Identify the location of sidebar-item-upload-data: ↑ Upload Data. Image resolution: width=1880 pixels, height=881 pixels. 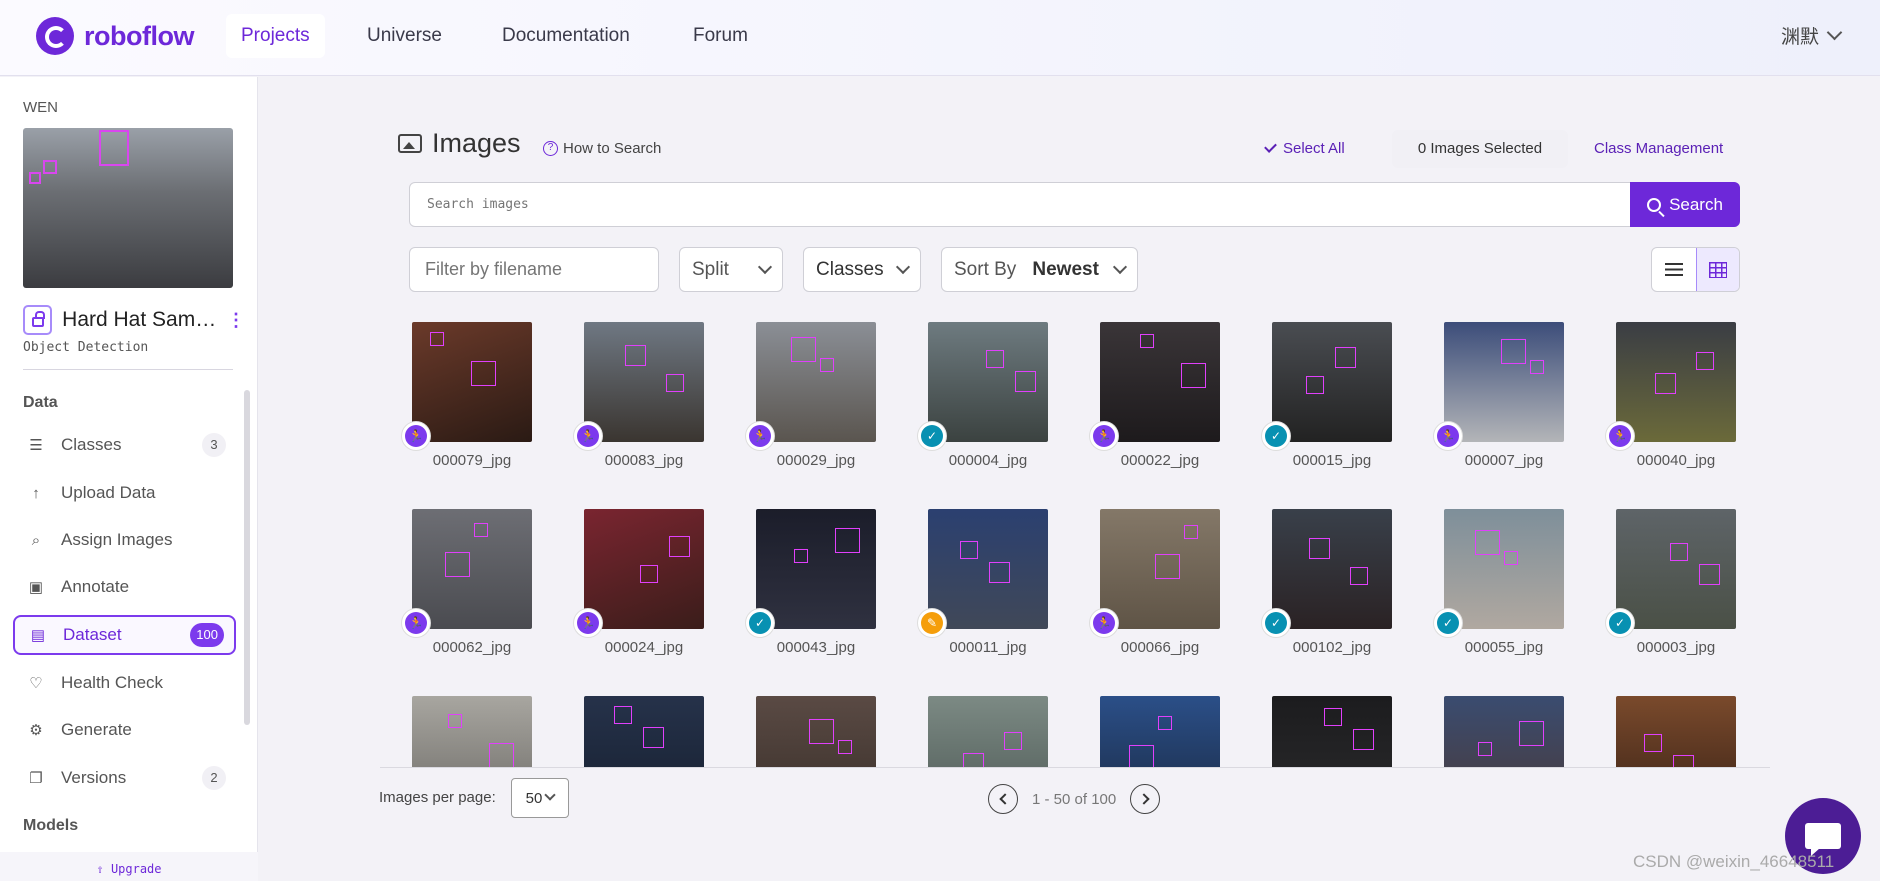
(124, 493).